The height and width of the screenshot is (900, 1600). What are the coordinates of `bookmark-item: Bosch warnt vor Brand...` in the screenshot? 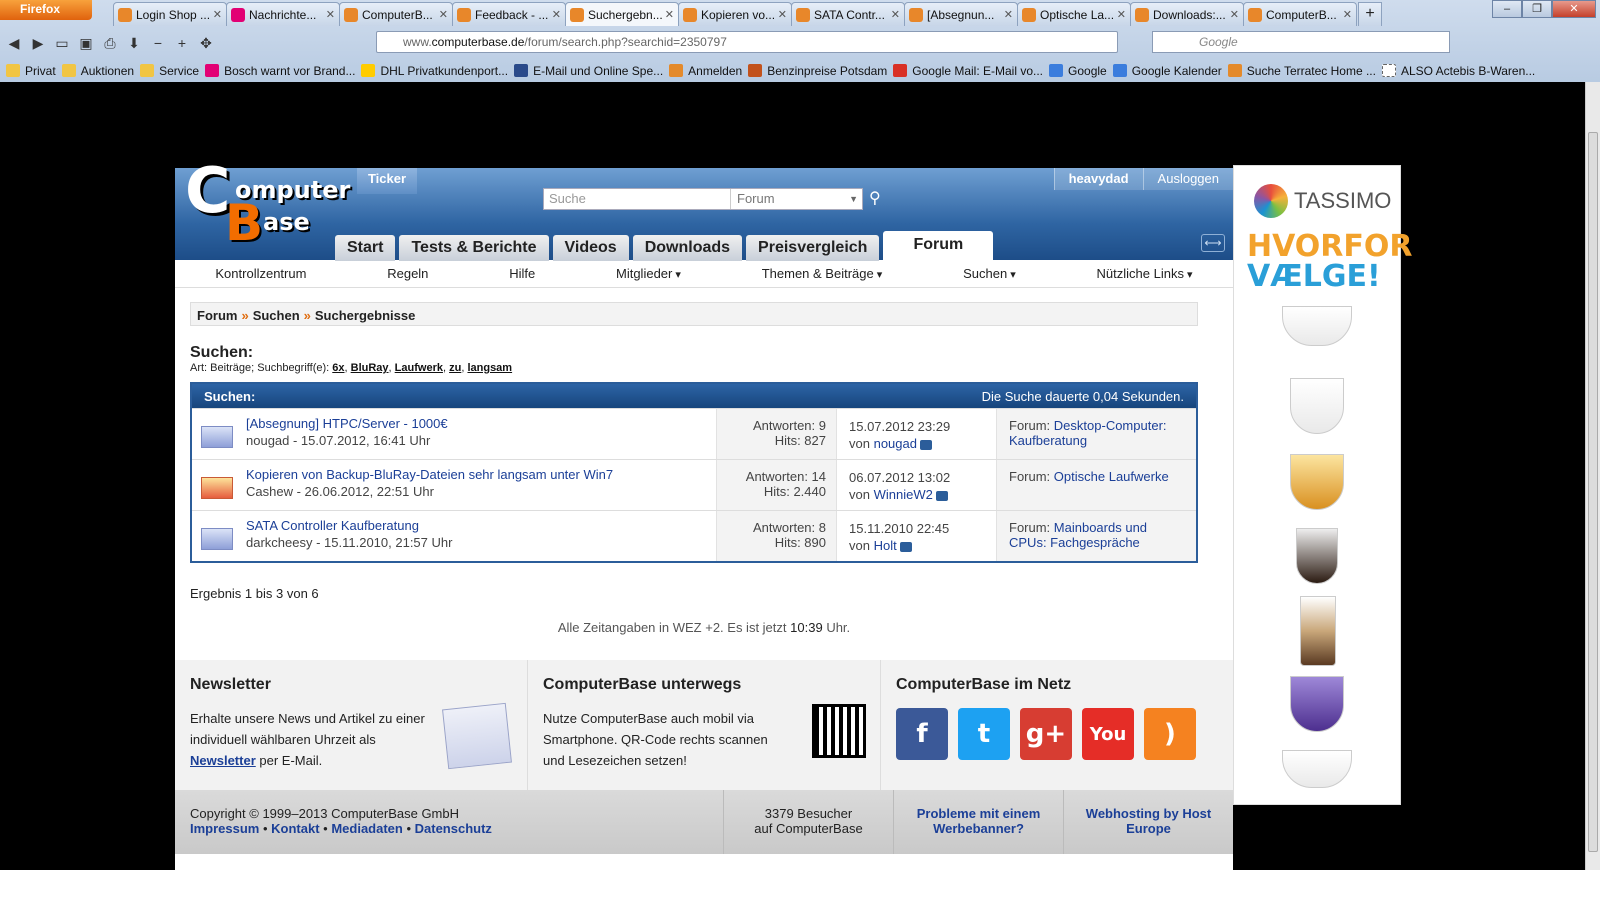 It's located at (280, 71).